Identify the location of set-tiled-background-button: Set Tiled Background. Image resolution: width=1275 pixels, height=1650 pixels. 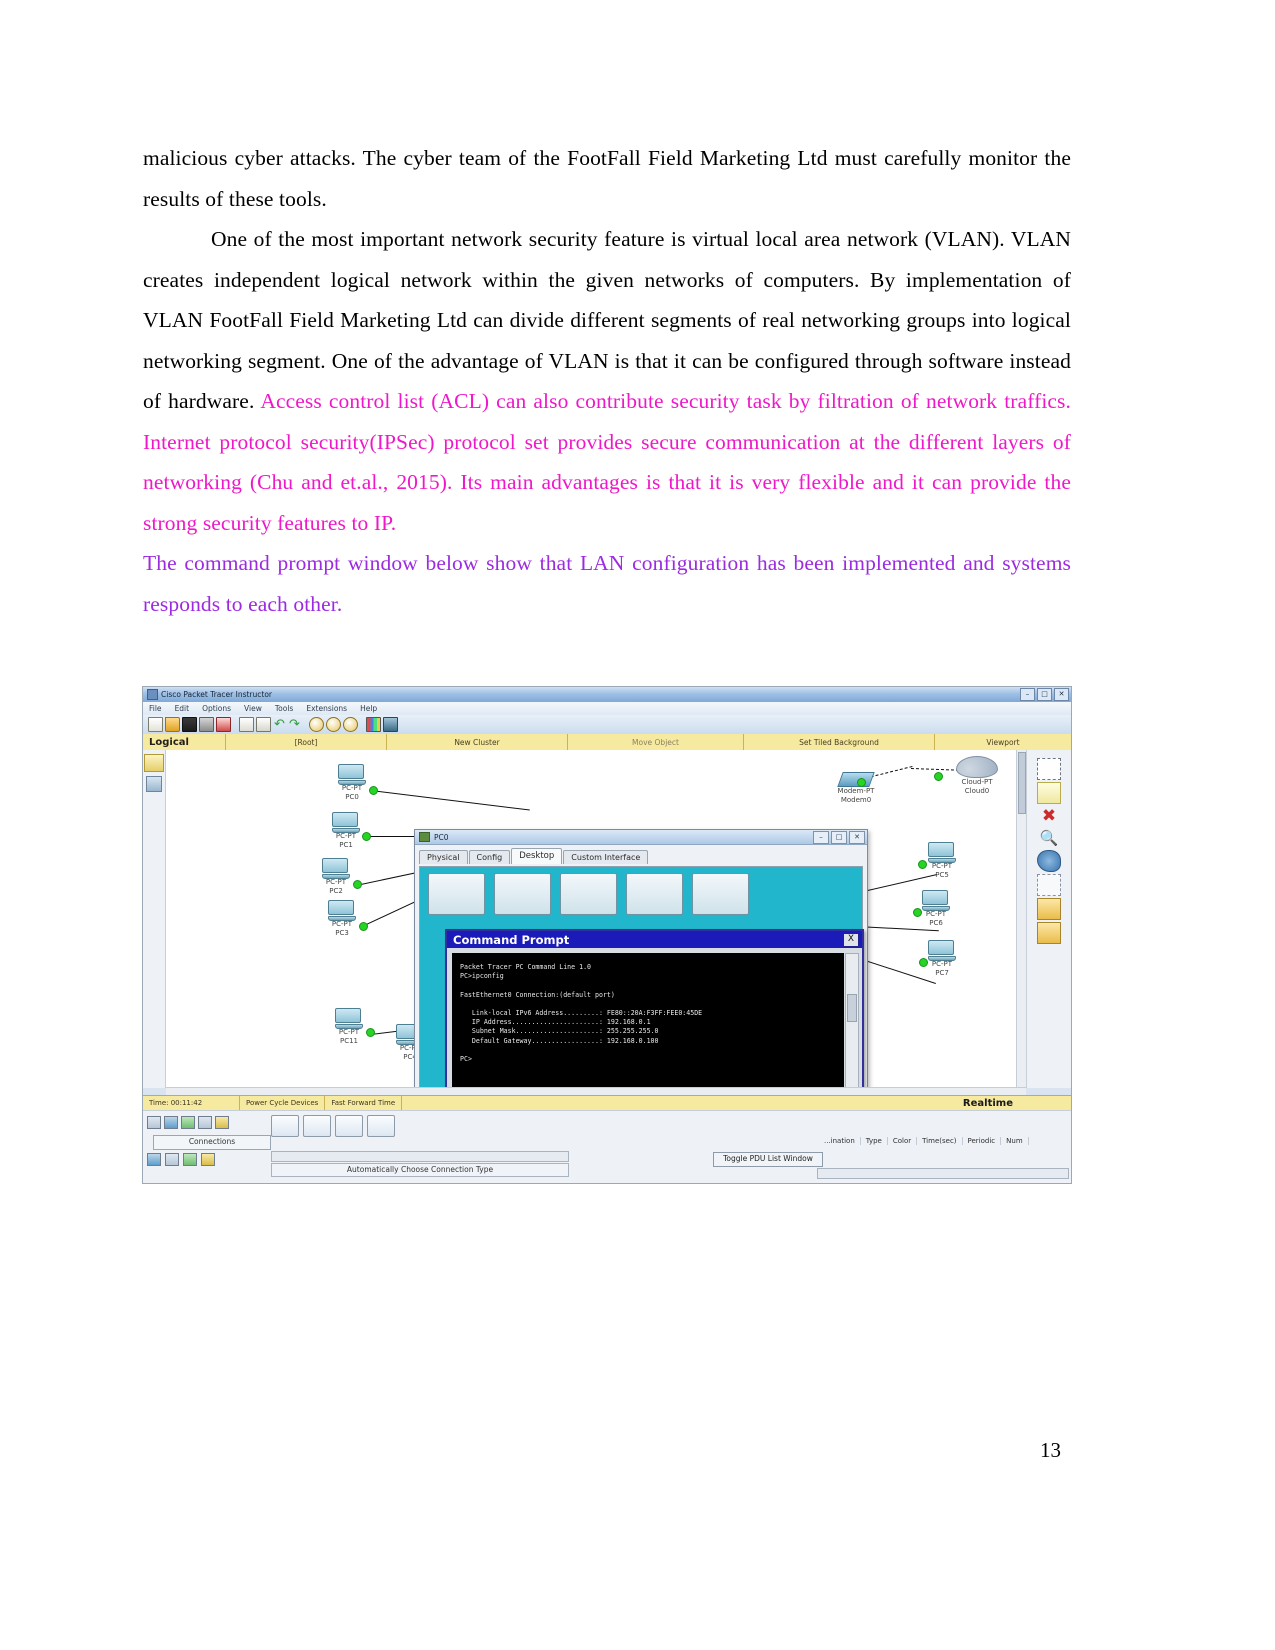
(839, 742).